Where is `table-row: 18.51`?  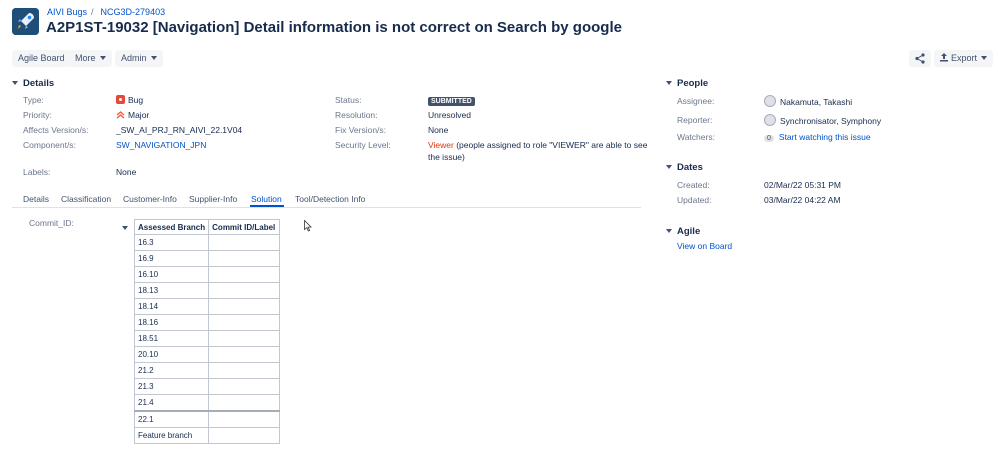 table-row: 18.51 is located at coordinates (207, 338).